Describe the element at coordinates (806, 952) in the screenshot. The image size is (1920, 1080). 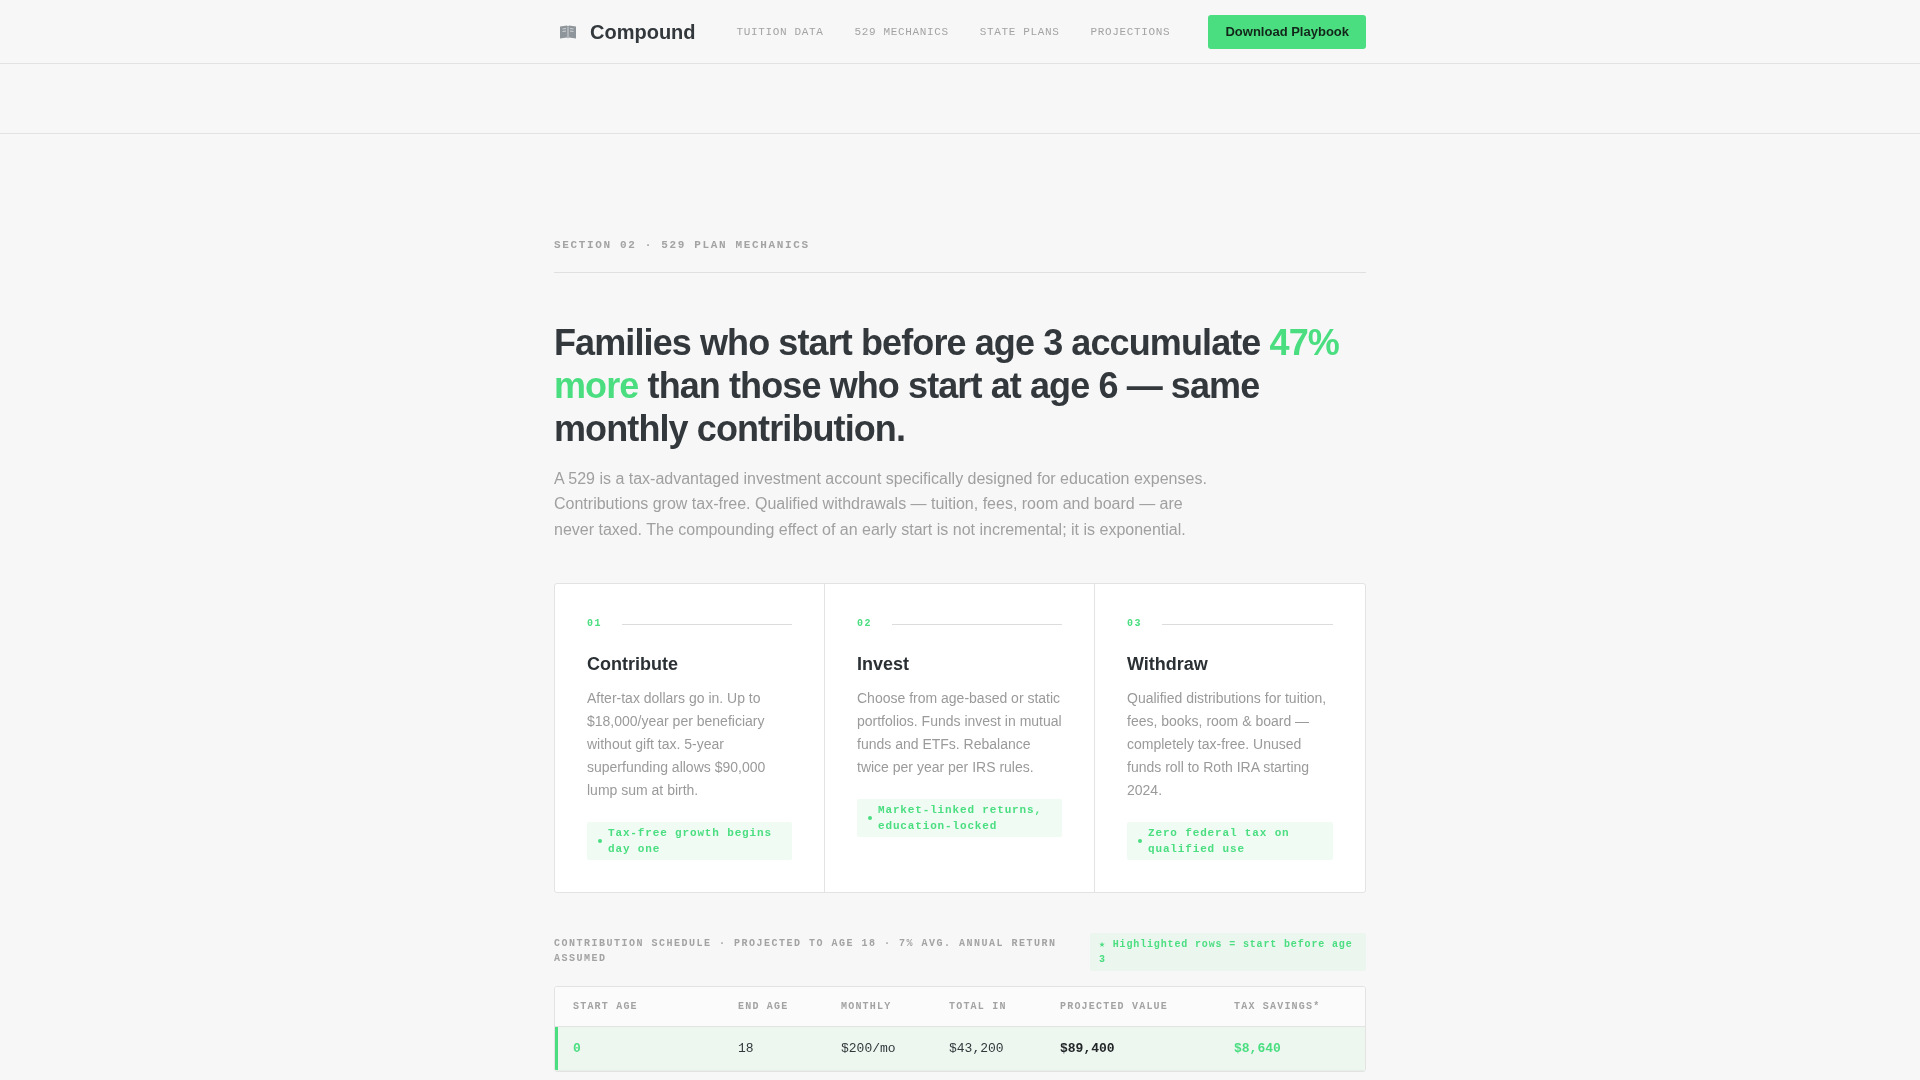
I see `table-caption: CONTRIBUTION SCHEDULE · PROJECTED TO AGE 18 · 7% AVG. ANNUAL RETURN ASSUMED` at that location.